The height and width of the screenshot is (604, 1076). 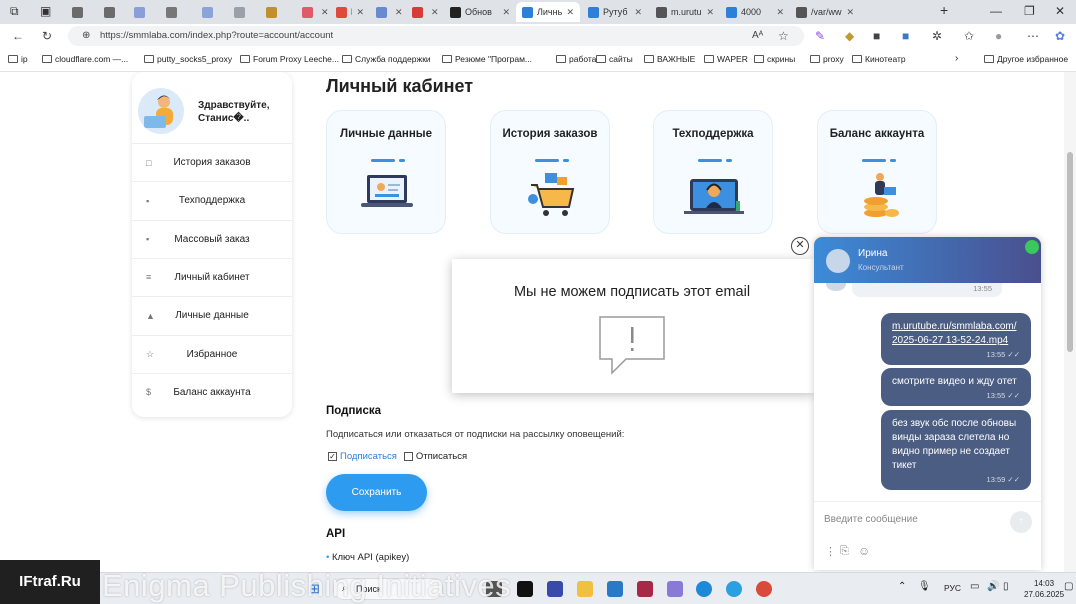 I want to click on tray-chevron-icon: ⌃, so click(x=902, y=586).